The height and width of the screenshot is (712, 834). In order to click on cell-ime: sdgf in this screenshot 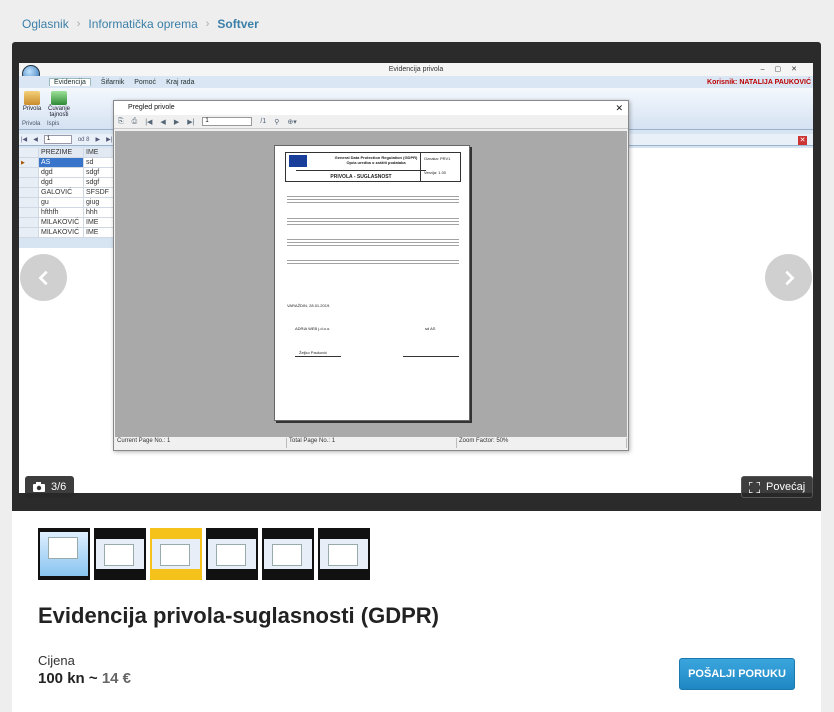, I will do `click(93, 172)`.